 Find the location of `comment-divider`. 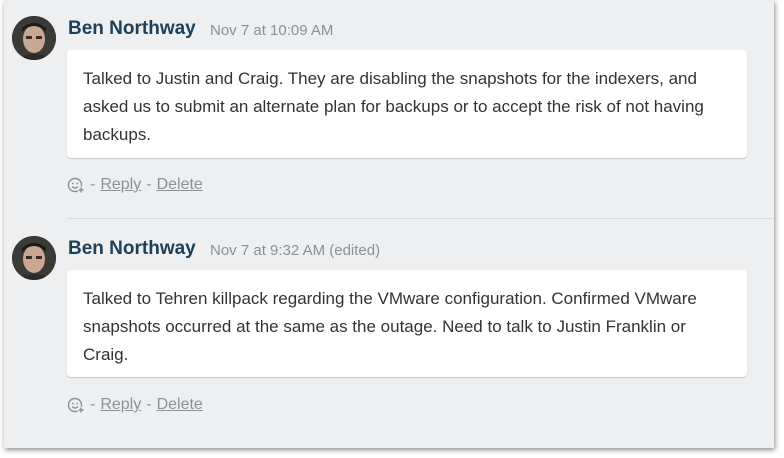

comment-divider is located at coordinates (420, 218).